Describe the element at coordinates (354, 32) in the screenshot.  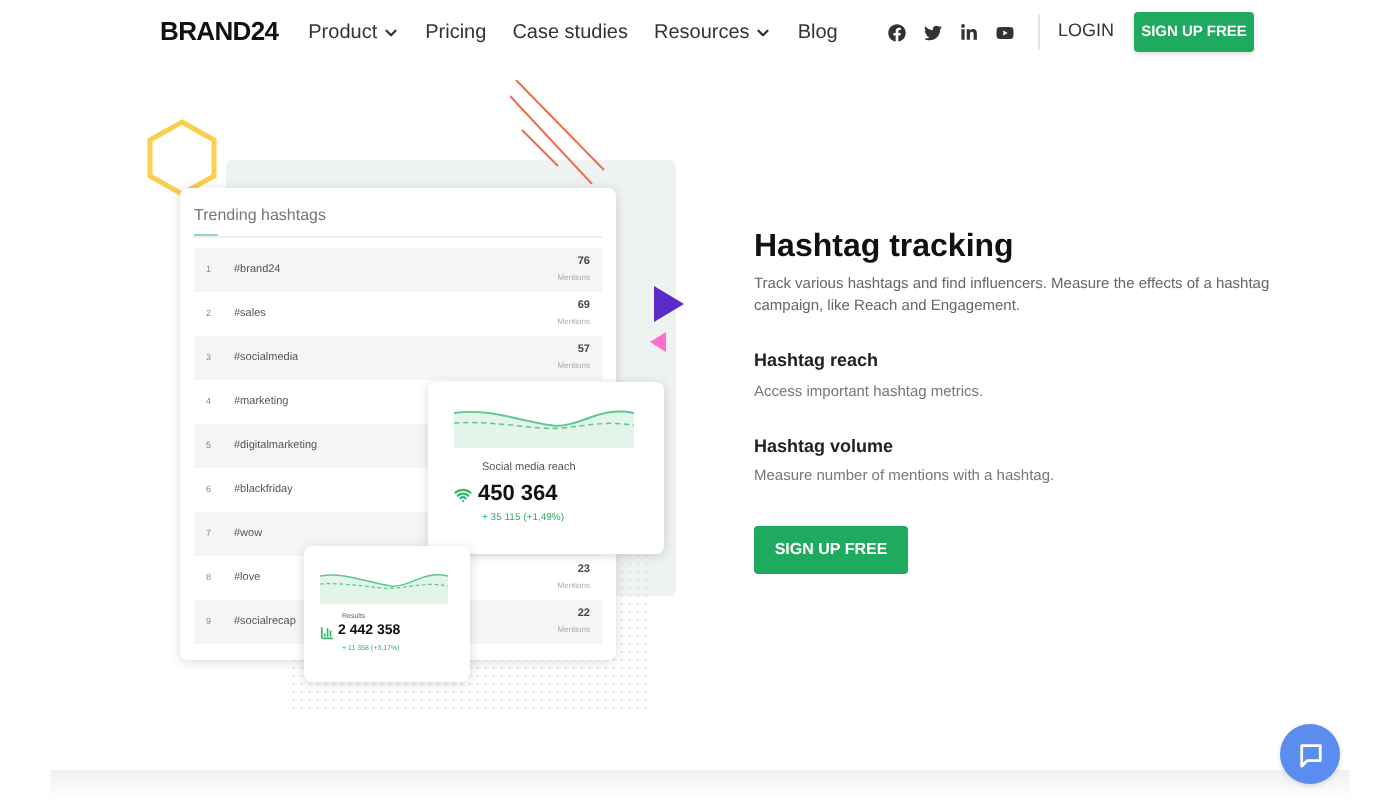
I see `nav-link: Product` at that location.